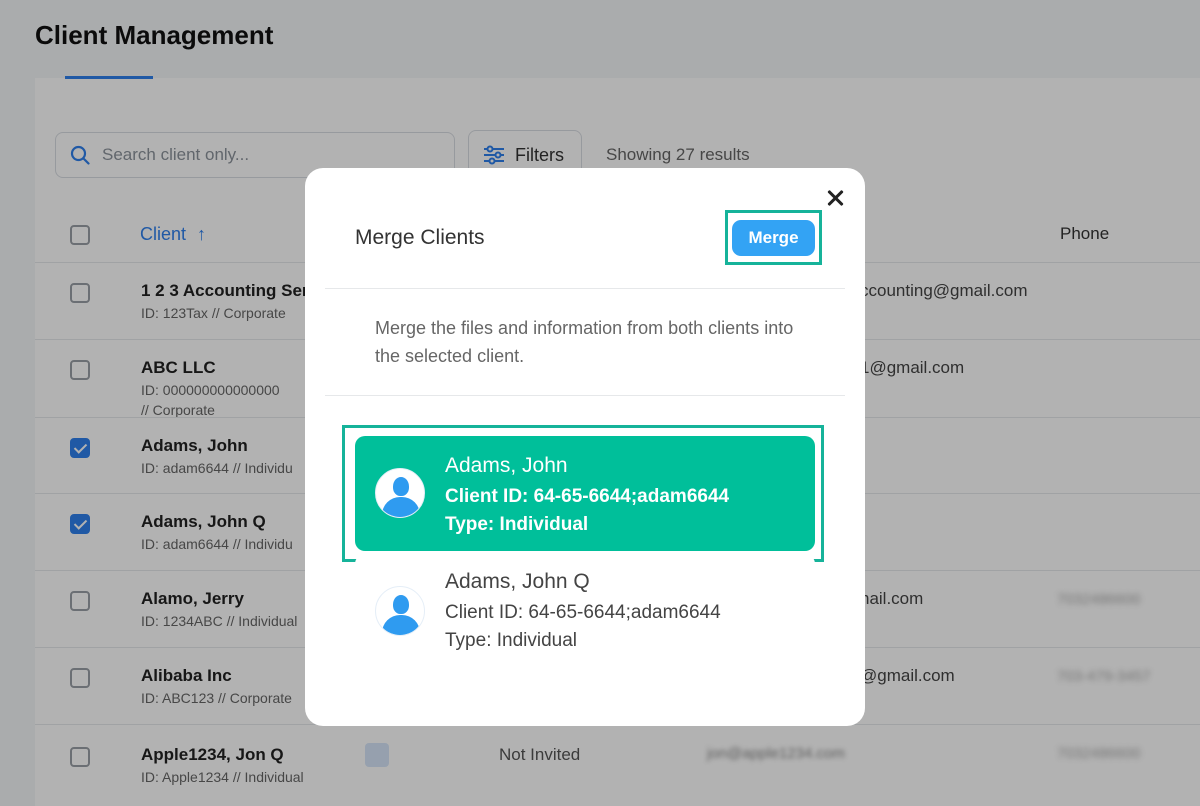 The image size is (1200, 806). I want to click on dialog-title: Merge Clients, so click(420, 237).